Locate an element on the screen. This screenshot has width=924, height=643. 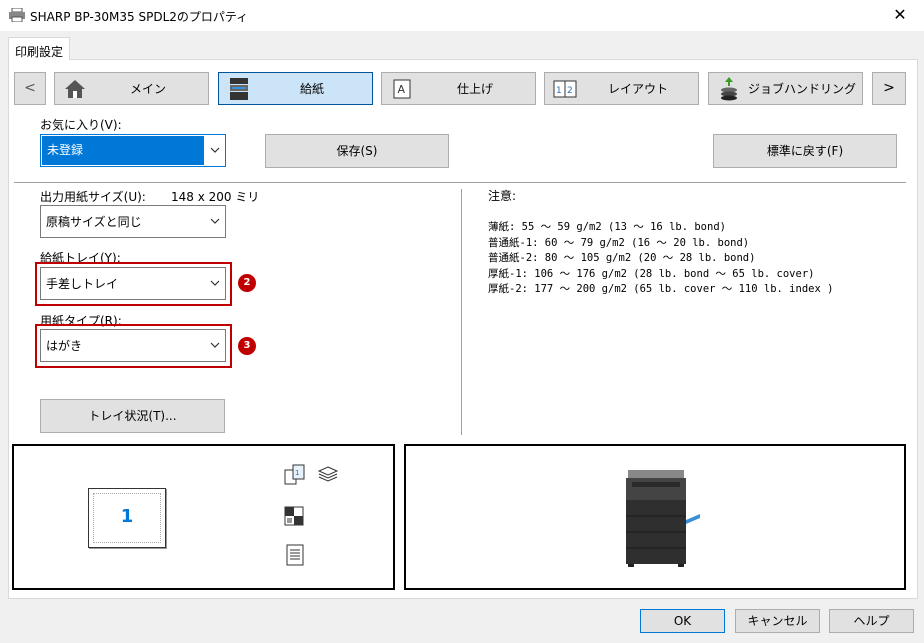
printer-device-icon is located at coordinates (663, 518).